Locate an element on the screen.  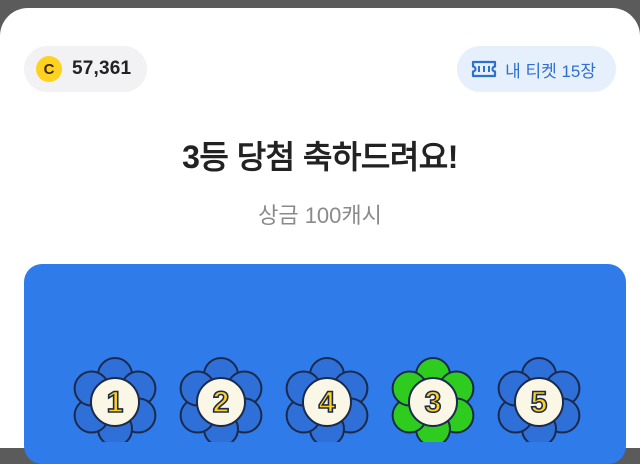
flower-number: 4 is located at coordinates (327, 402).